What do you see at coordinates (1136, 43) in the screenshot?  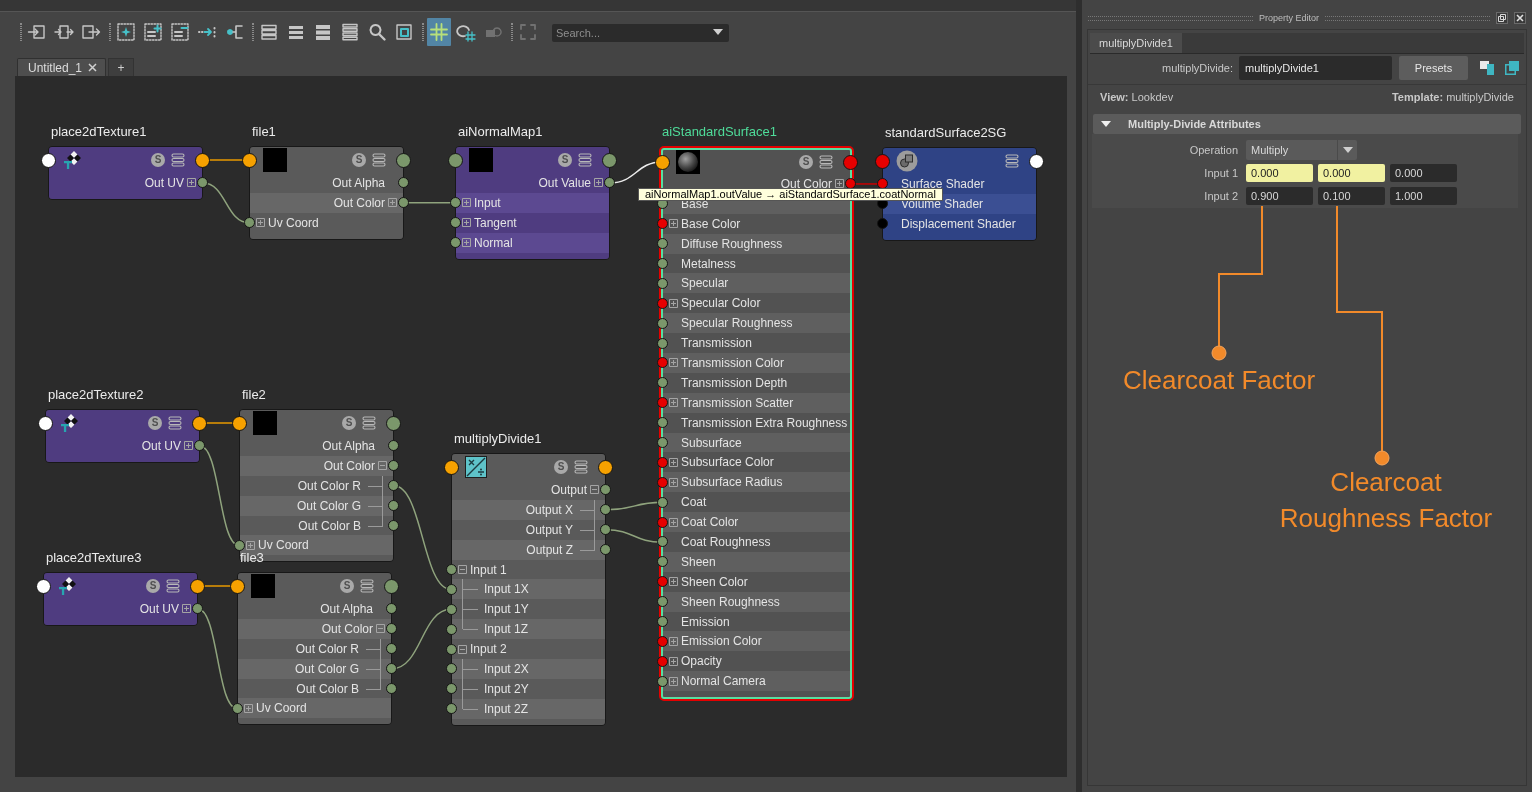 I see `tab: multiplyDivide1` at bounding box center [1136, 43].